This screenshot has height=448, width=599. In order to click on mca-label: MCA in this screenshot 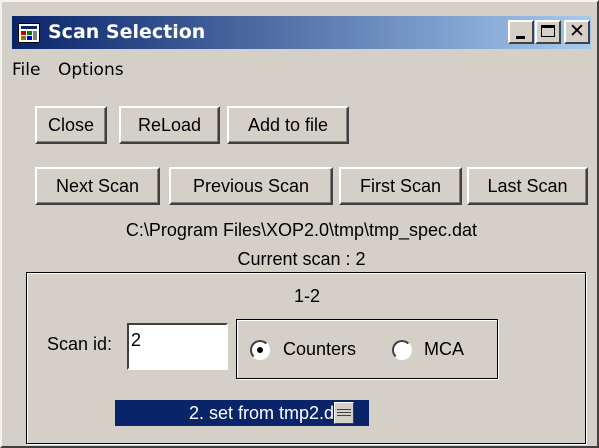, I will do `click(444, 349)`.